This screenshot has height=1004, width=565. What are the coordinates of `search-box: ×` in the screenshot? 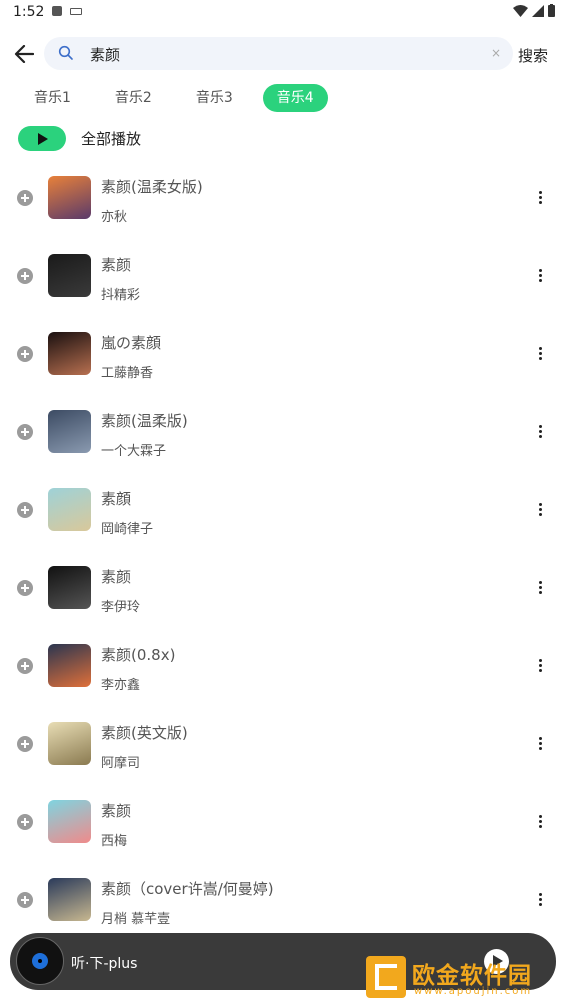 It's located at (278, 53).